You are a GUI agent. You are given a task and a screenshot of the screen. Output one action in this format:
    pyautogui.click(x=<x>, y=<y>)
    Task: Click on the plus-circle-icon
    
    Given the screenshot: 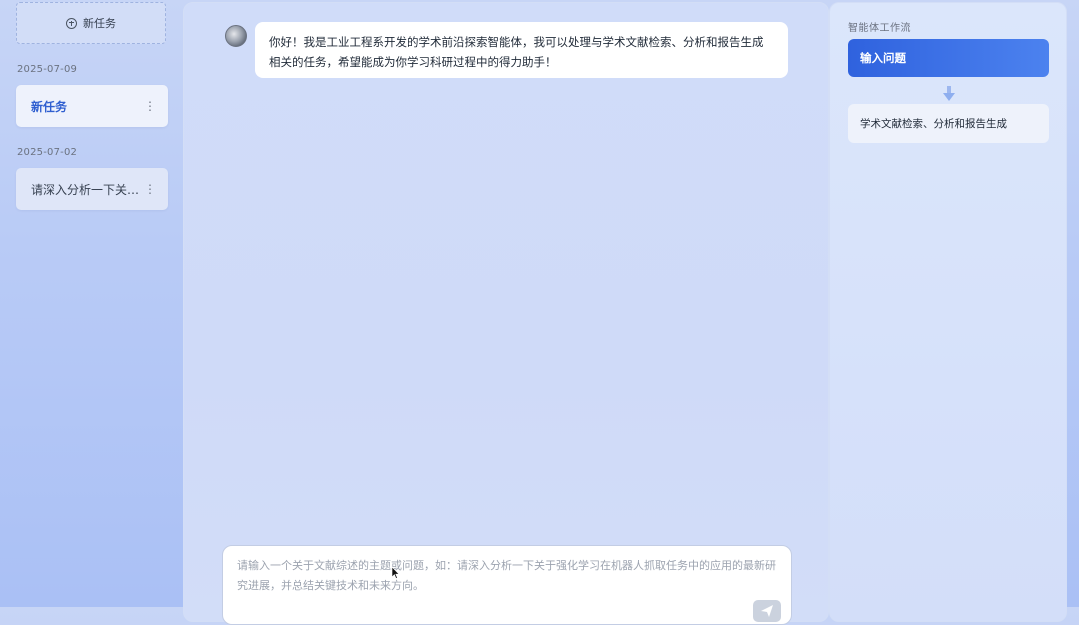 What is the action you would take?
    pyautogui.click(x=71, y=23)
    